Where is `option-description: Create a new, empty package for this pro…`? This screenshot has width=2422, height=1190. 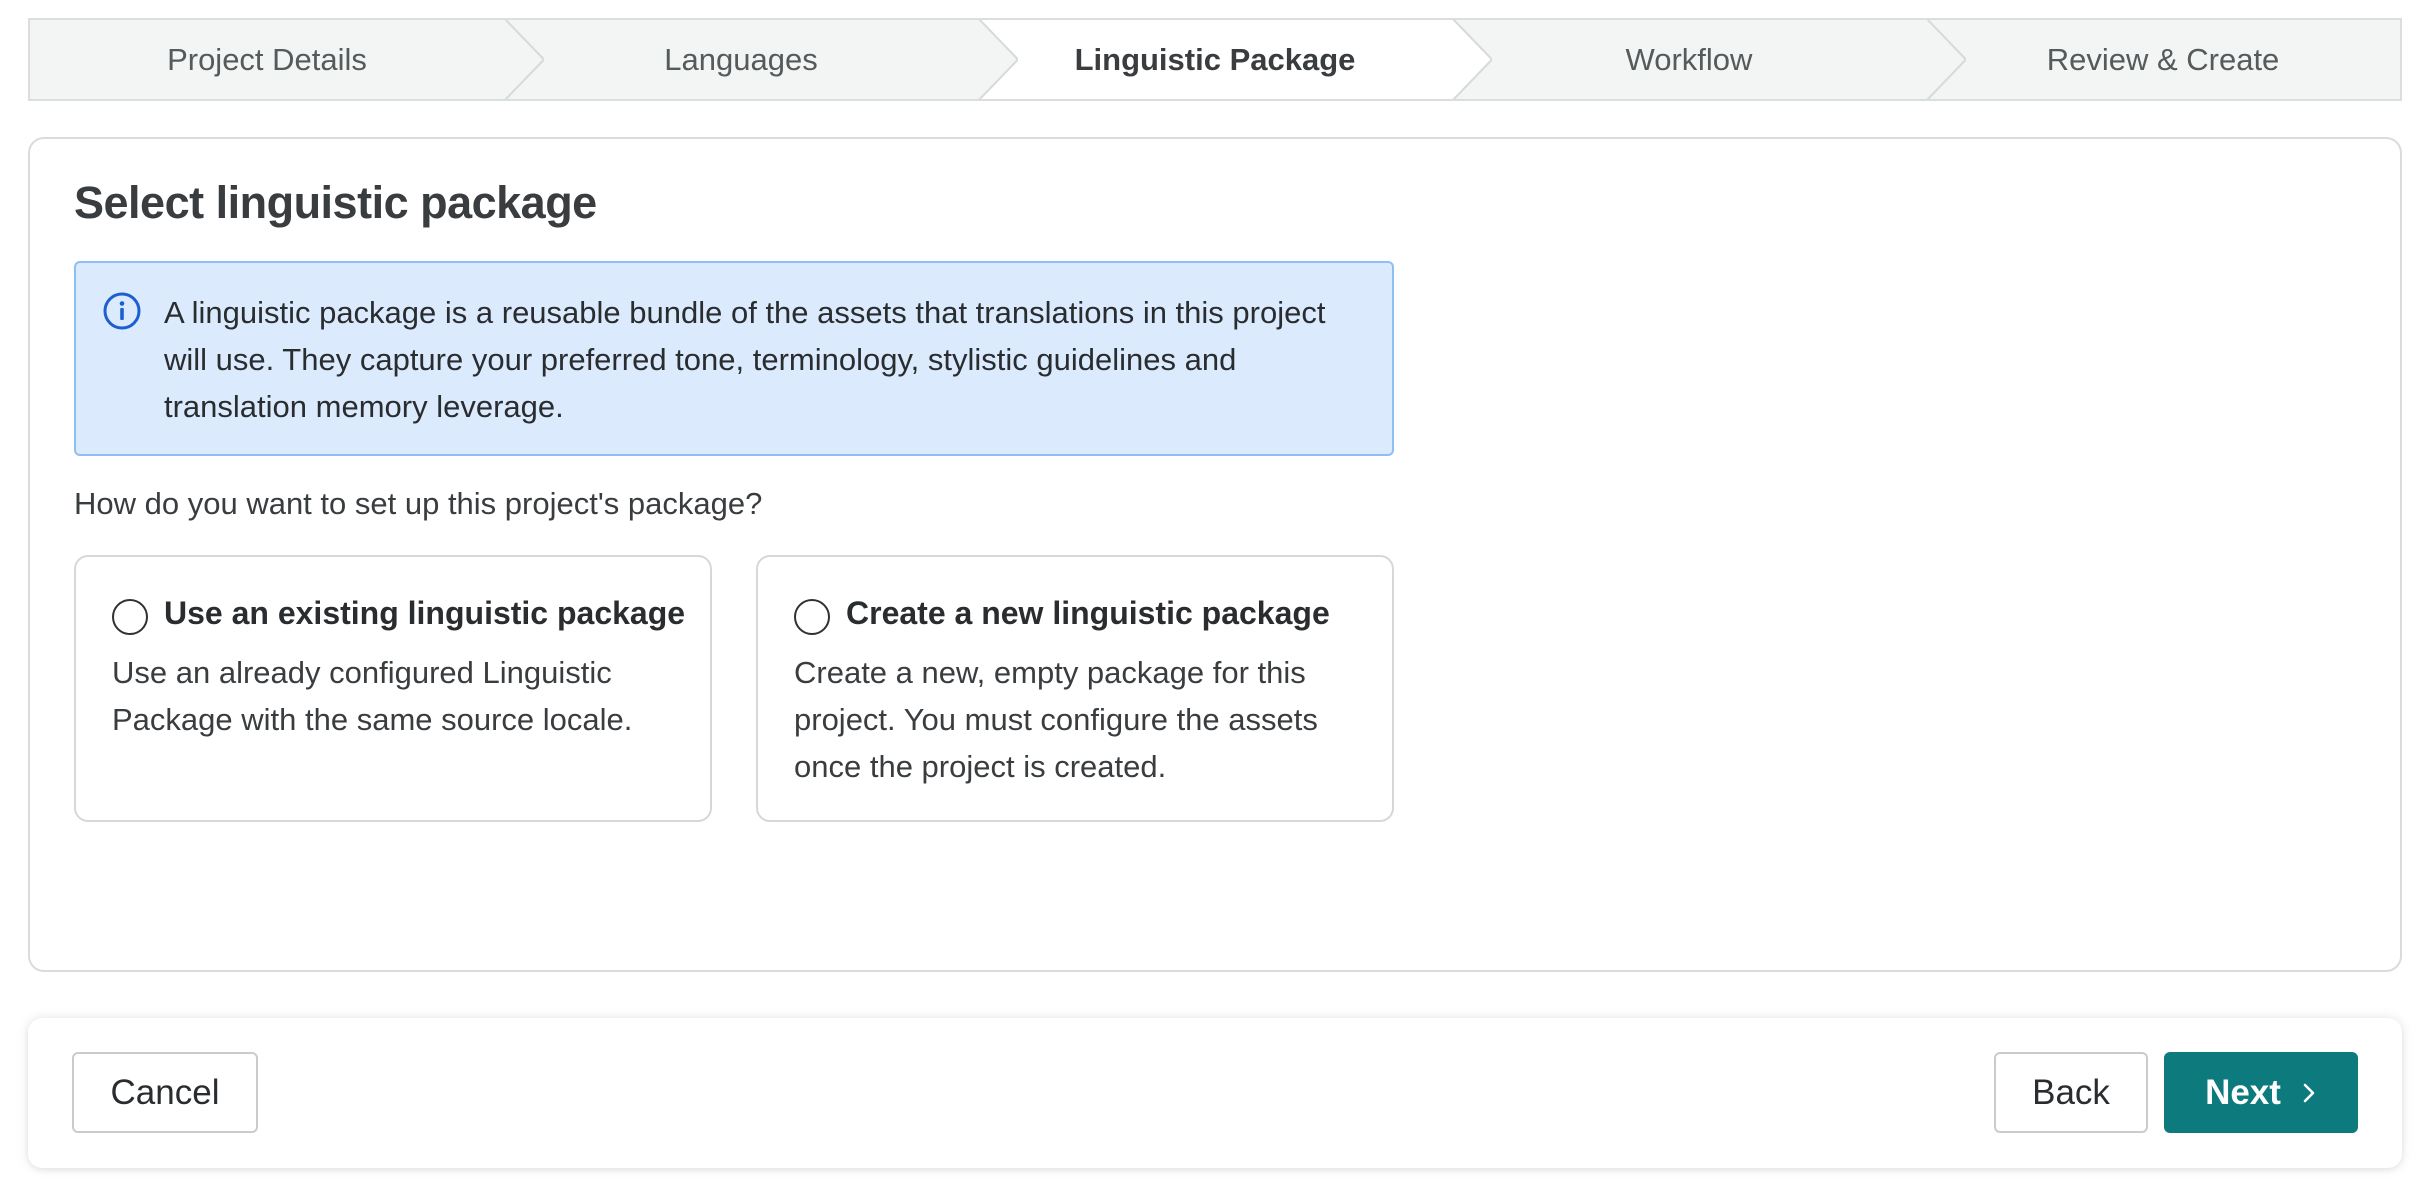
option-description: Create a new, empty package for this pro… is located at coordinates (1056, 719).